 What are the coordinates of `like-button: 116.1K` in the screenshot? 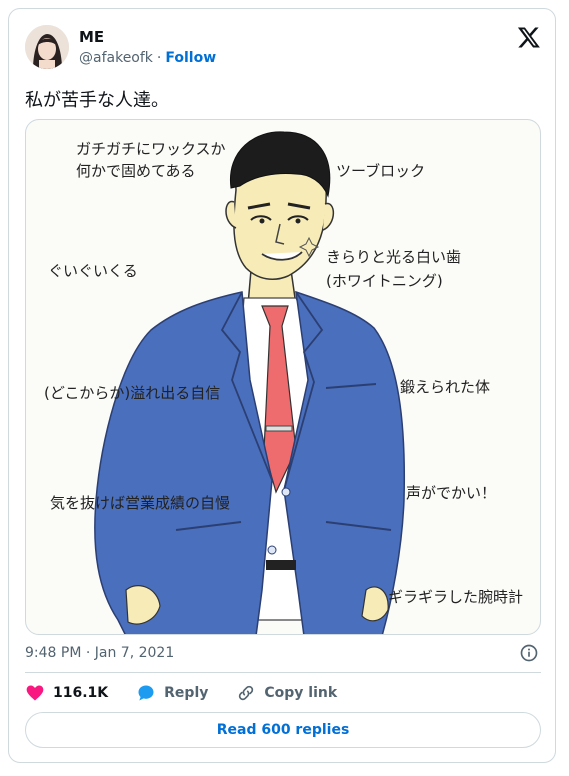 It's located at (66, 693).